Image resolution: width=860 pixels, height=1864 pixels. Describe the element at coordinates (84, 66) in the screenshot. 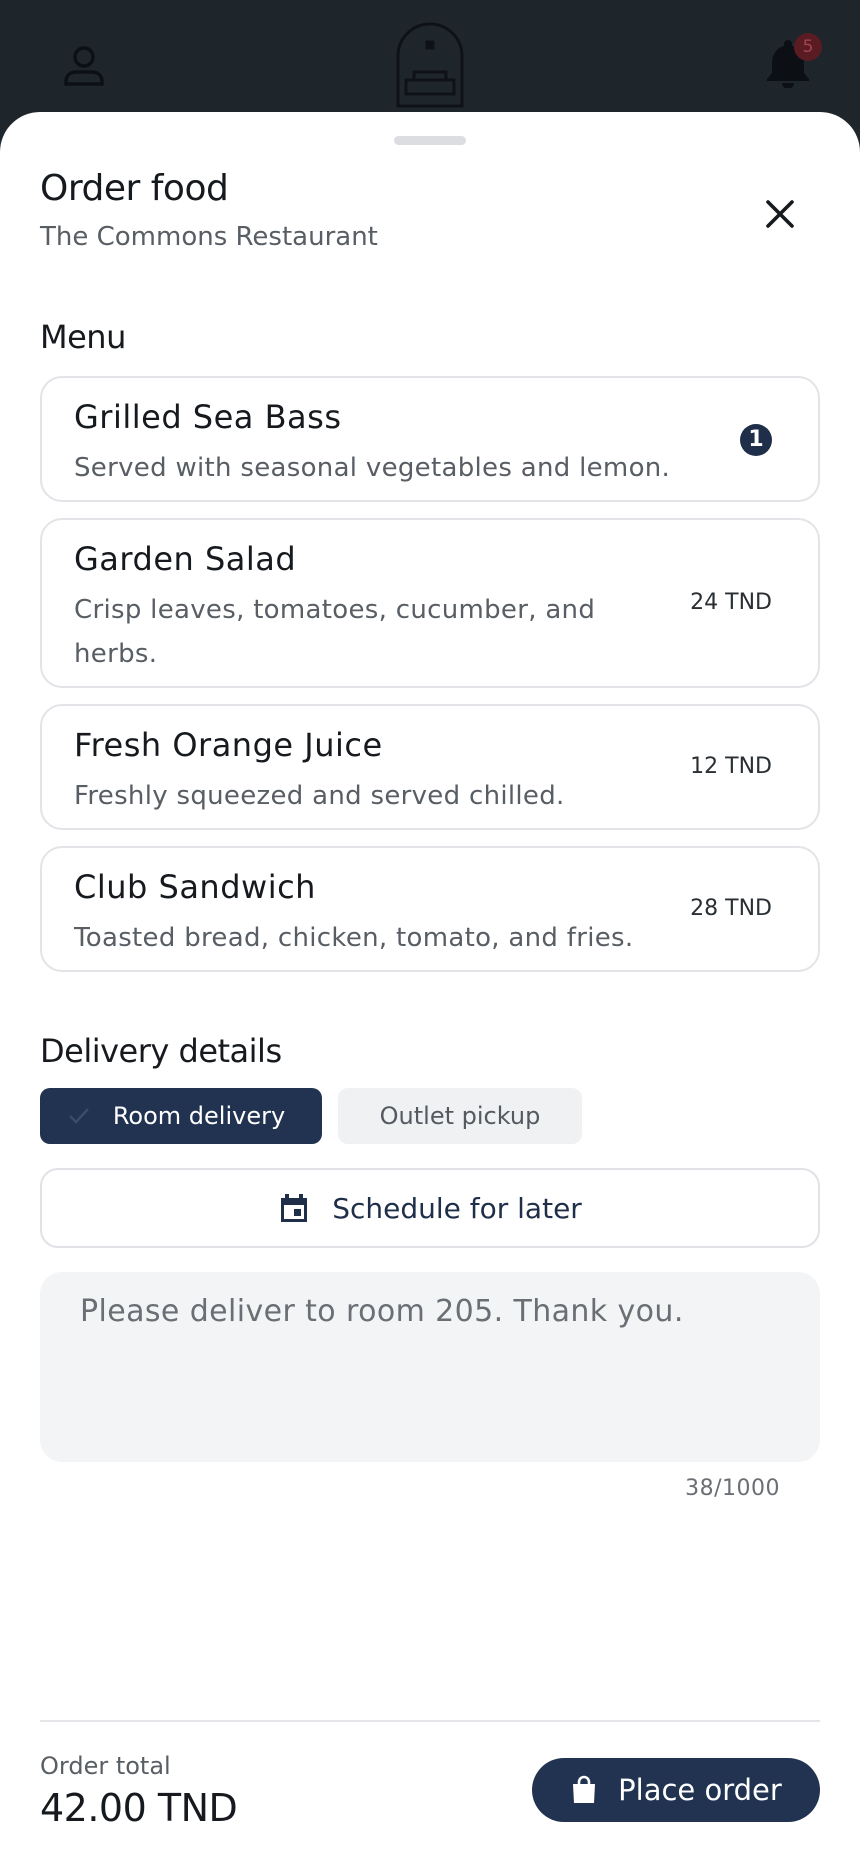

I see `user-icon` at that location.